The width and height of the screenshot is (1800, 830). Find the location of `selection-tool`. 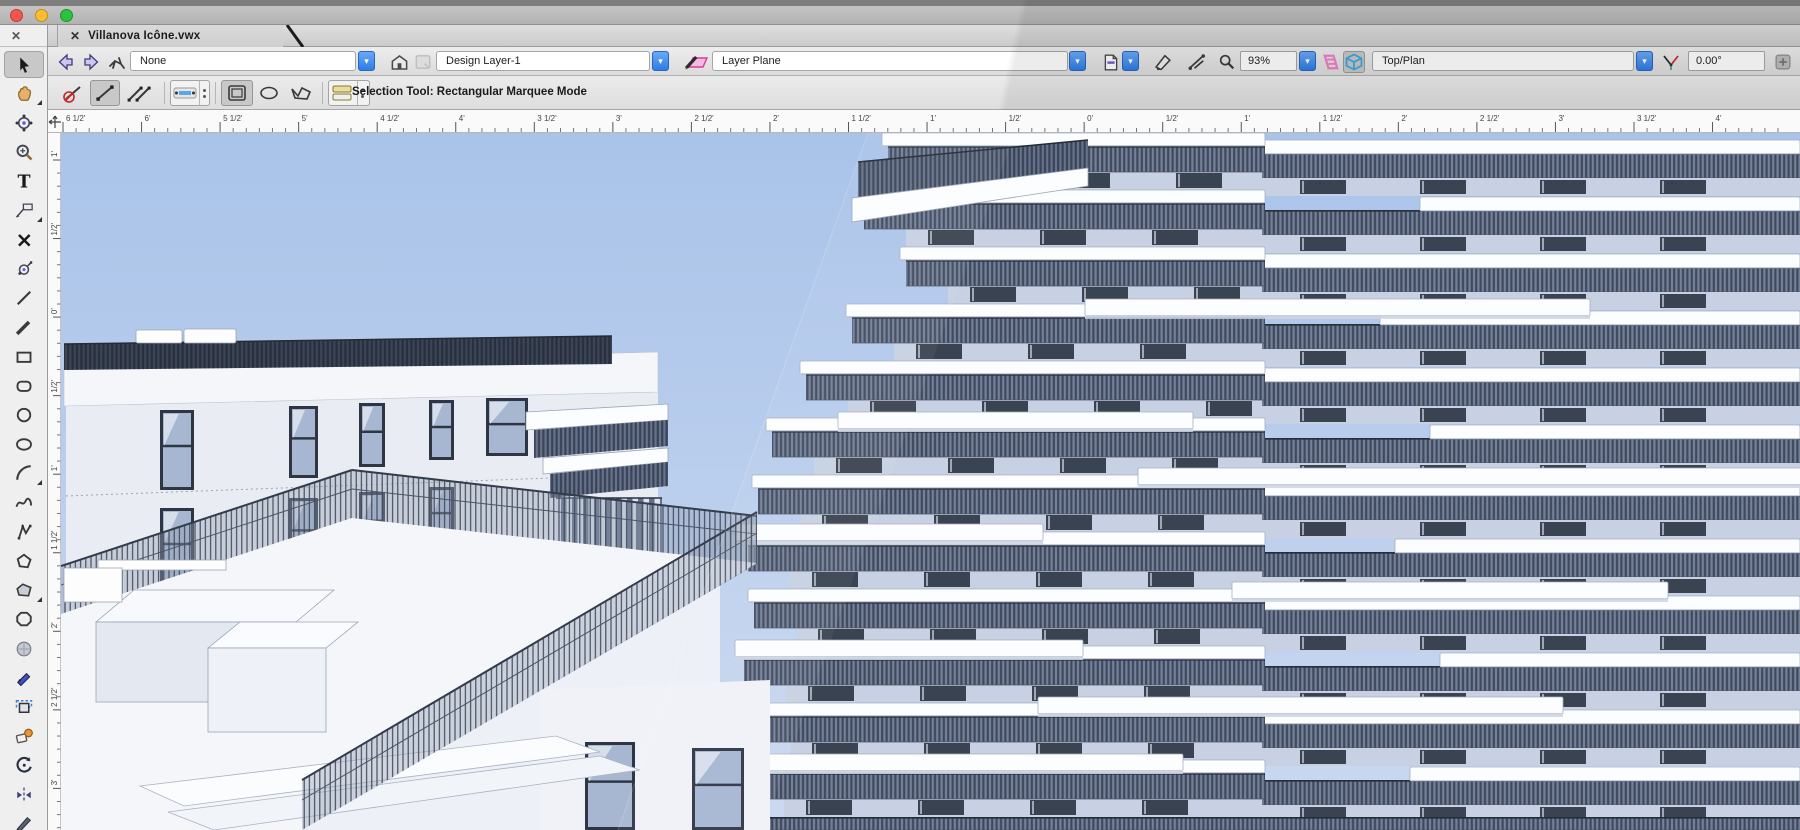

selection-tool is located at coordinates (24, 64).